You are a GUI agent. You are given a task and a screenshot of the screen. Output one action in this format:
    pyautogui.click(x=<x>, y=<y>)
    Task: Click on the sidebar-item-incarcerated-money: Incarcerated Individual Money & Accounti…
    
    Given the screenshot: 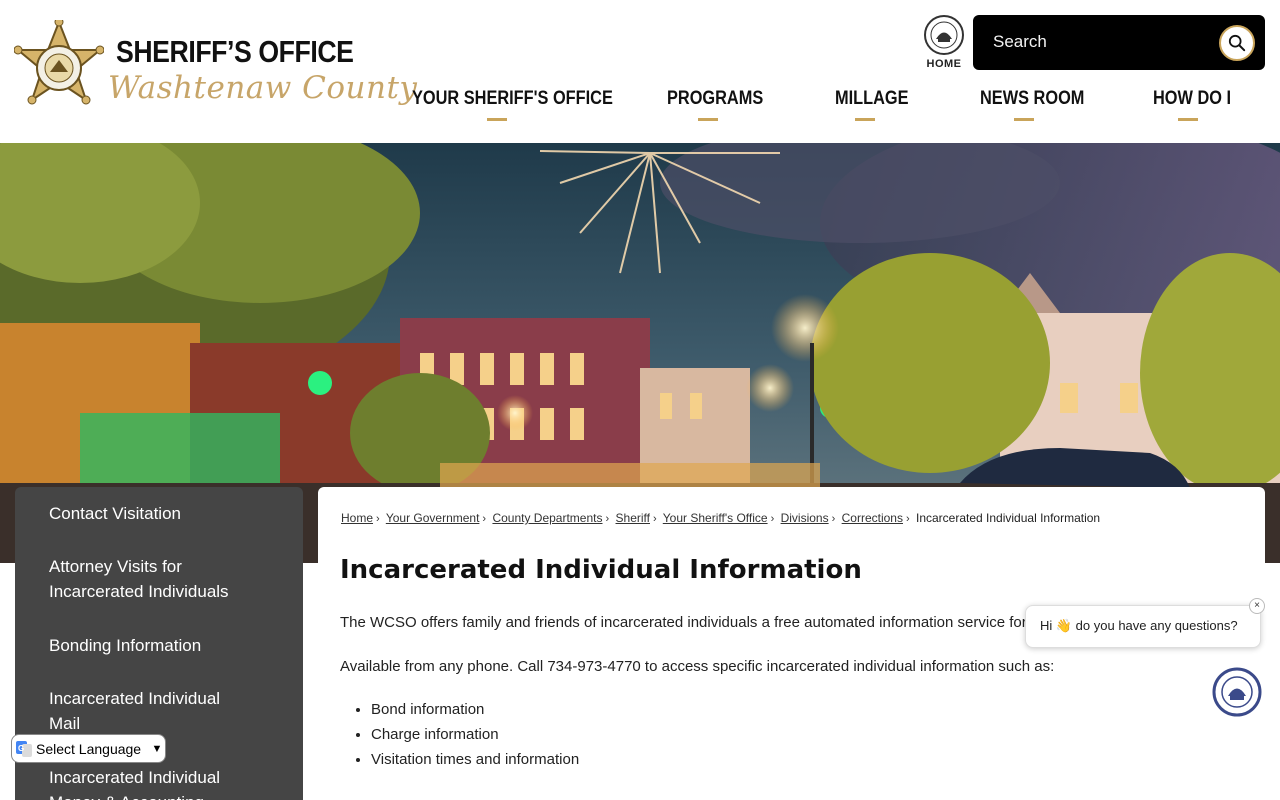 What is the action you would take?
    pyautogui.click(x=149, y=782)
    